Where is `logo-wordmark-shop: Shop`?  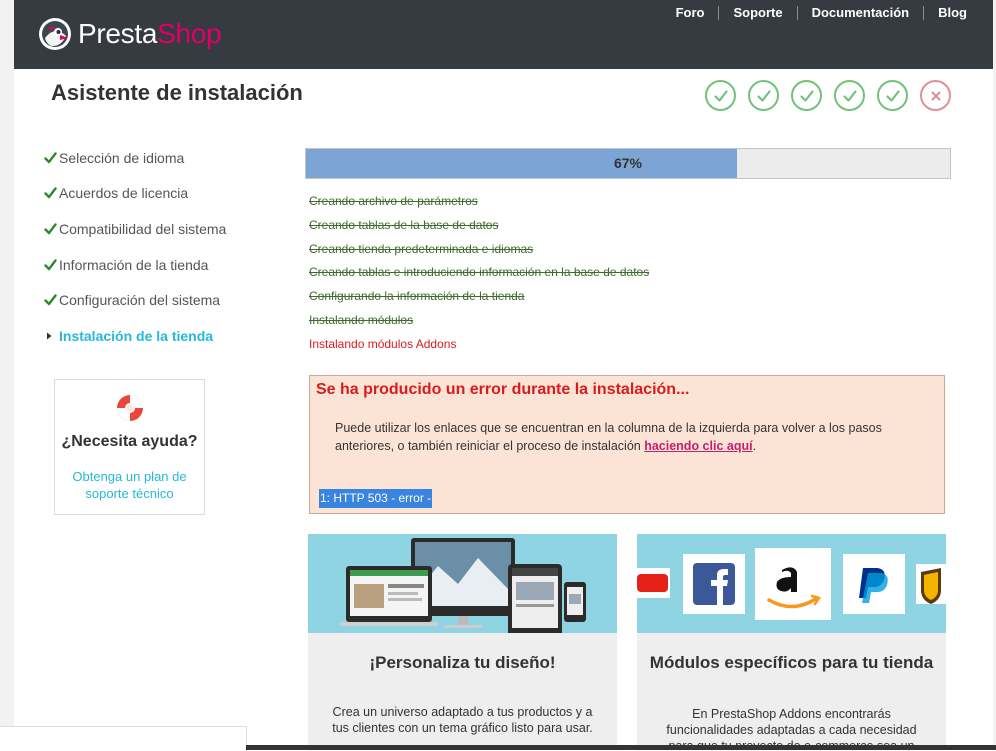
logo-wordmark-shop: Shop is located at coordinates (189, 33).